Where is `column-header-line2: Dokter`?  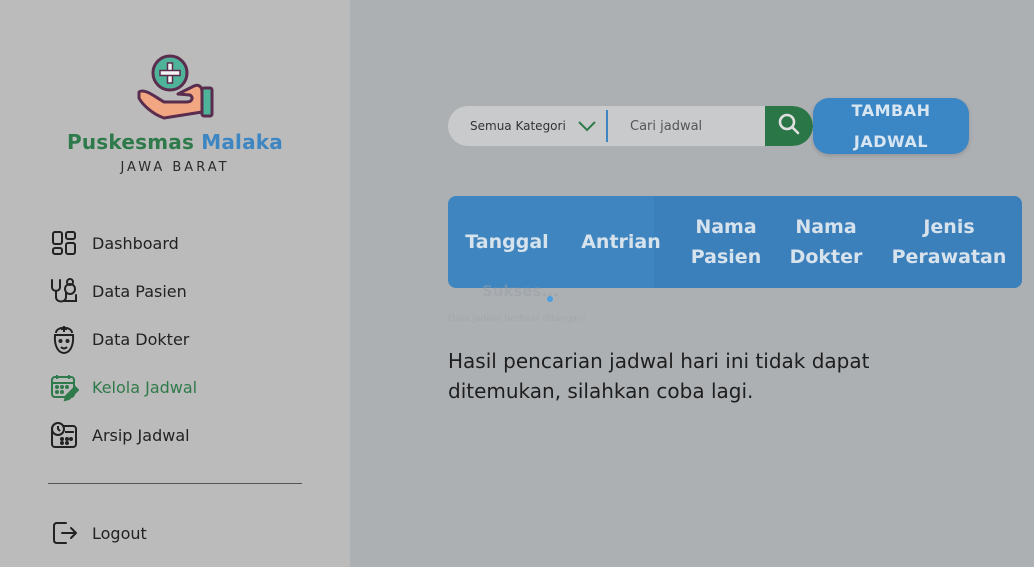
column-header-line2: Dokter is located at coordinates (826, 257).